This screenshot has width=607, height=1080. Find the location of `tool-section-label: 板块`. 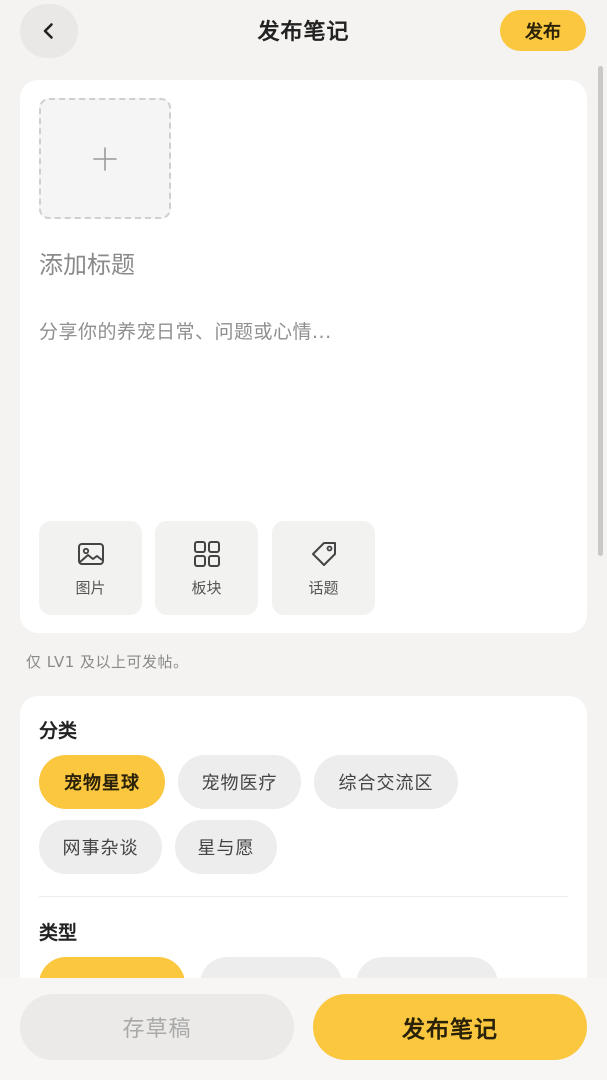

tool-section-label: 板块 is located at coordinates (206, 587).